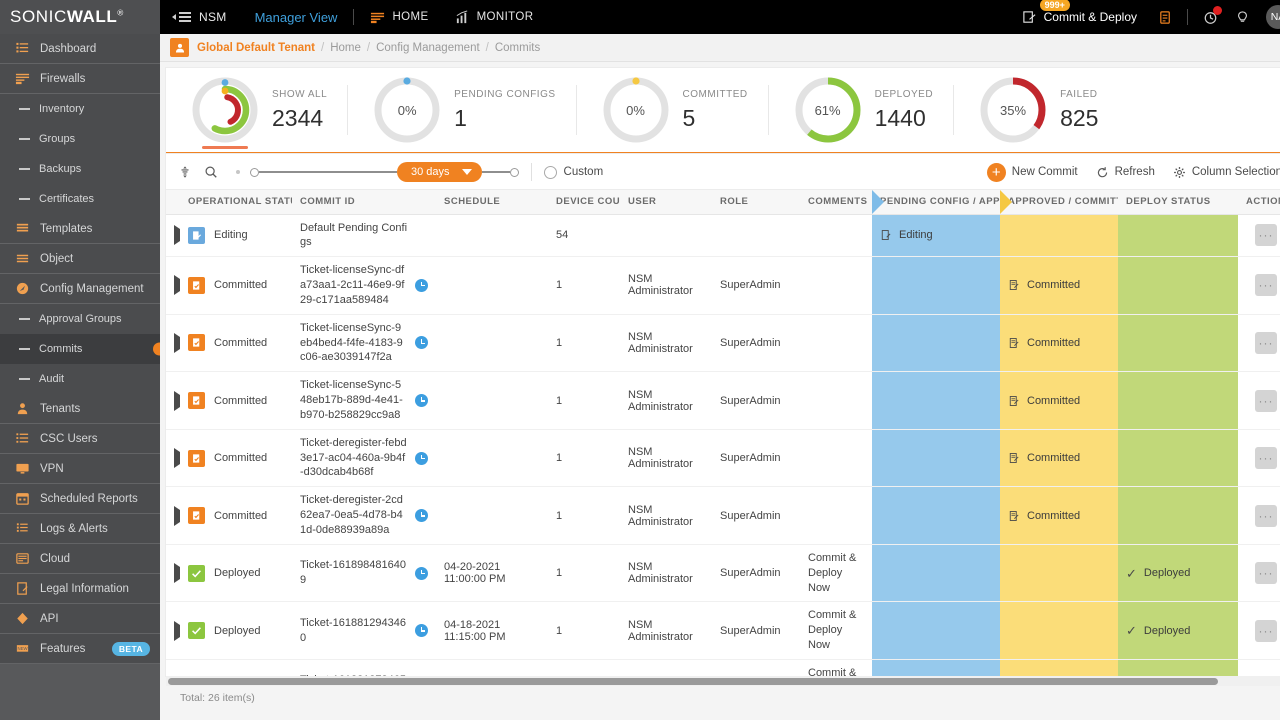 Image resolution: width=1280 pixels, height=720 pixels. Describe the element at coordinates (1165, 17) in the screenshot. I see `clipboard-icon` at that location.